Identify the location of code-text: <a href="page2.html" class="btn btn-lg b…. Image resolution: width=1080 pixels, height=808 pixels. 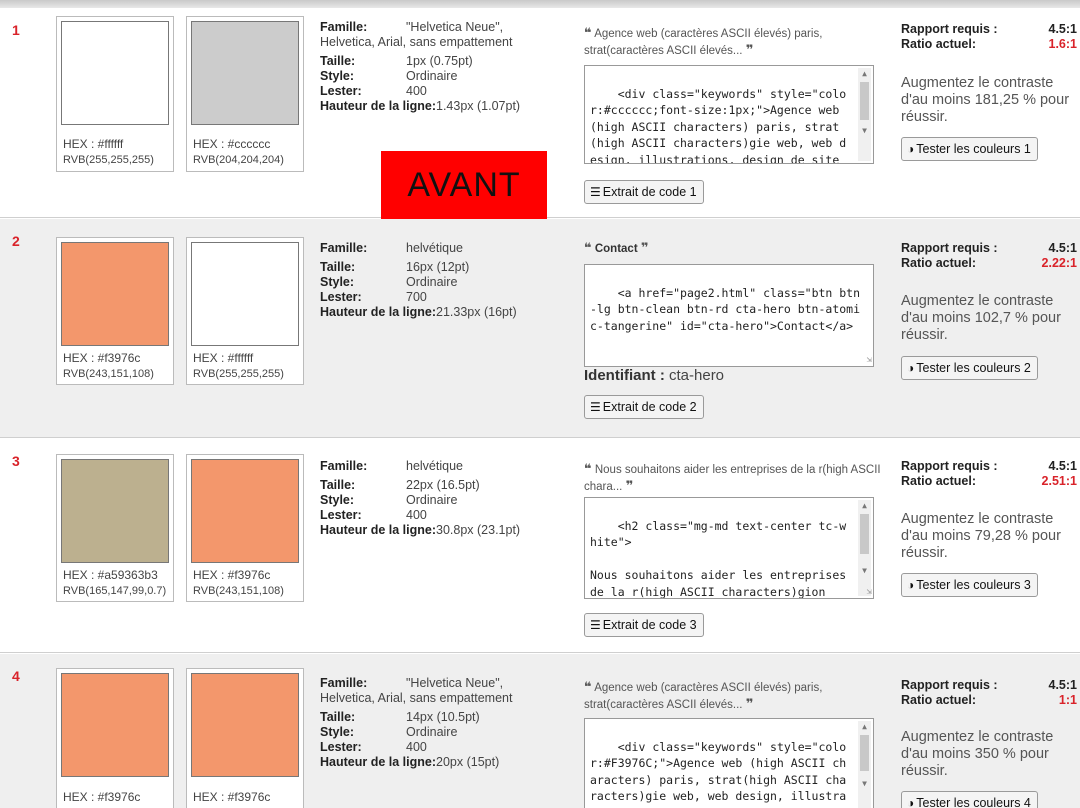
(725, 309).